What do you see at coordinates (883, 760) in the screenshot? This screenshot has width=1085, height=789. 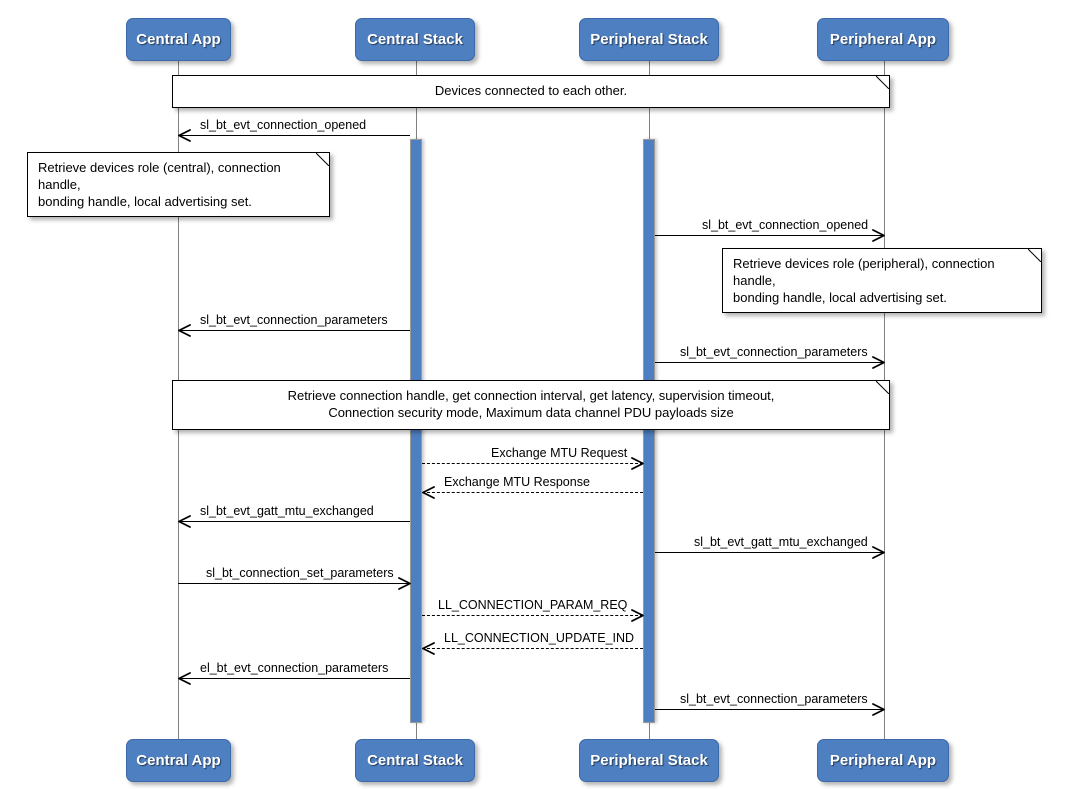 I see `participant-box-ftr_peripheral_app: Peripheral App` at bounding box center [883, 760].